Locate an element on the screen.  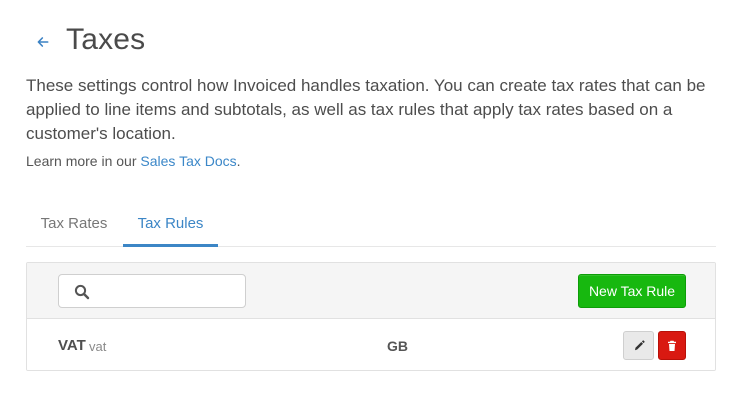
edit-tax-rule-button is located at coordinates (638, 345).